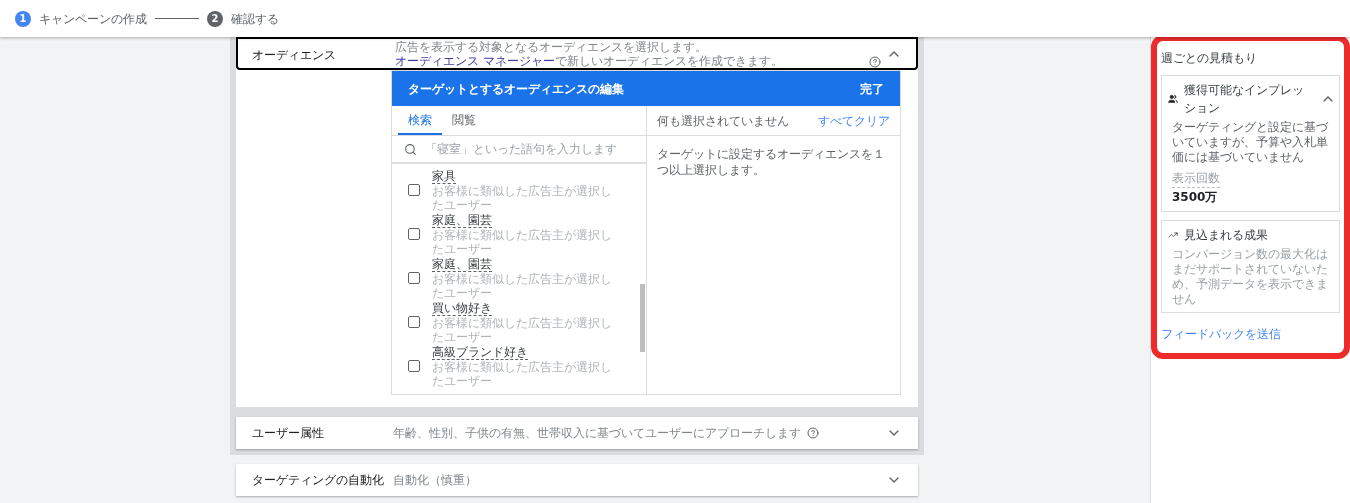  I want to click on audience-name: 高級ブランド好き, so click(480, 352).